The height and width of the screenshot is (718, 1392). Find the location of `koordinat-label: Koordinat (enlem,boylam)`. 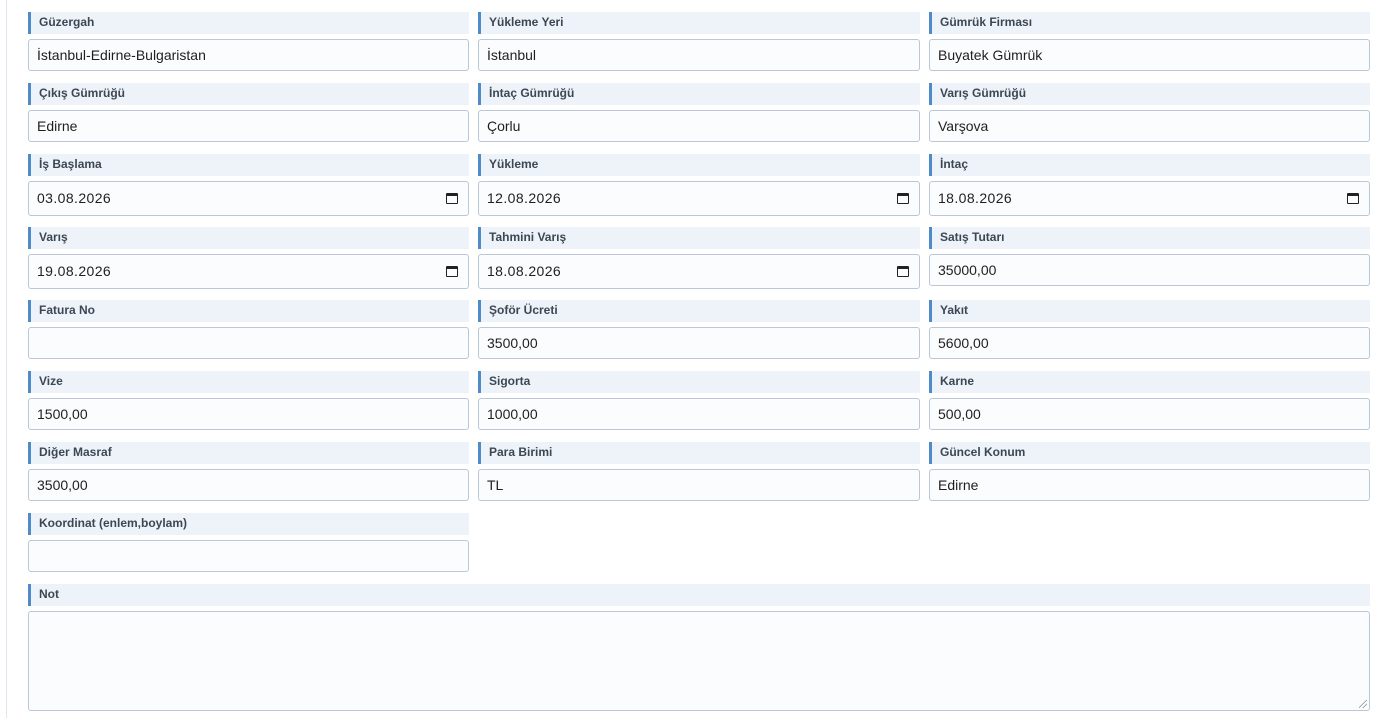

koordinat-label: Koordinat (enlem,boylam) is located at coordinates (248, 524).